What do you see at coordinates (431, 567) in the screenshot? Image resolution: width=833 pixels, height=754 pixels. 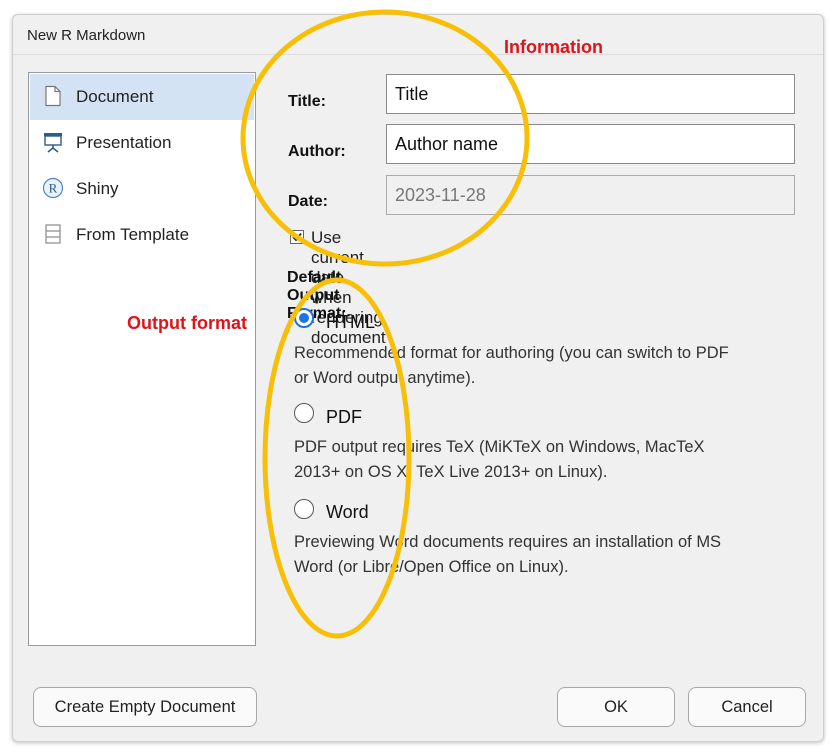 I see `word-option-desc-line2: Word (or Libre/Open Office on Linux).` at bounding box center [431, 567].